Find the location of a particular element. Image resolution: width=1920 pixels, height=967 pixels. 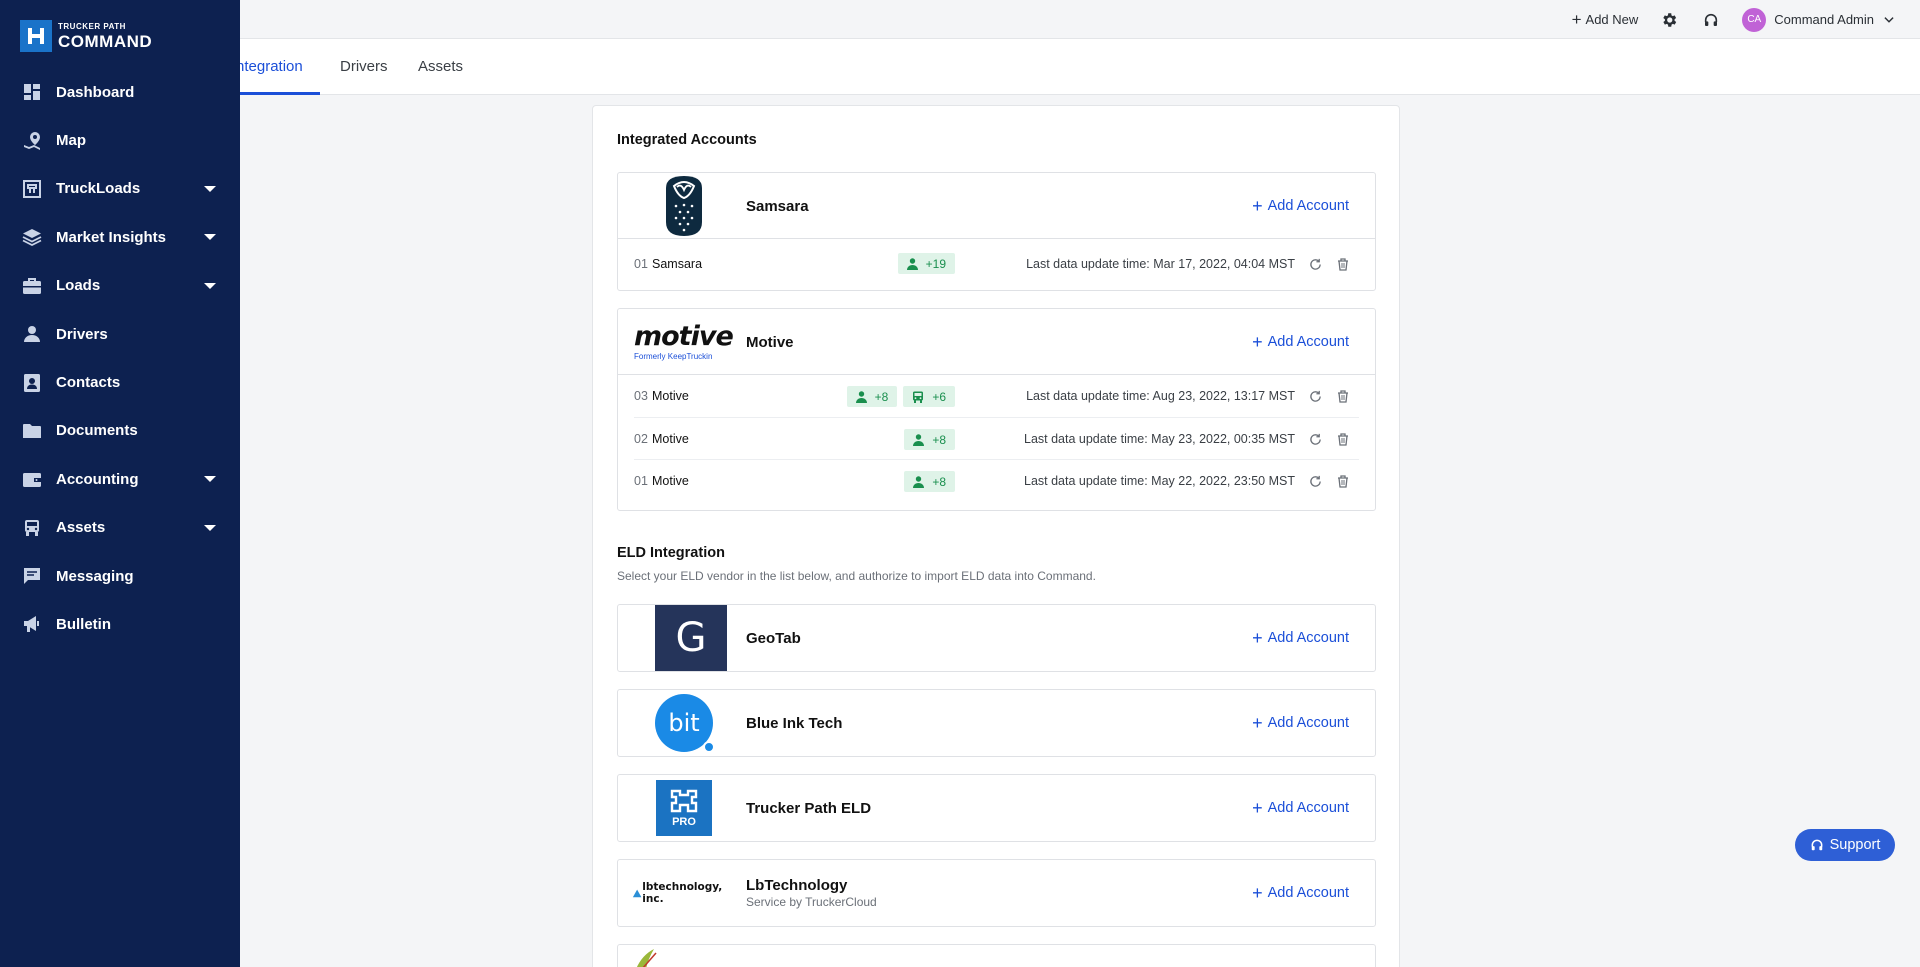

vendor-subtitle: Service by TruckerCloud is located at coordinates (811, 902).